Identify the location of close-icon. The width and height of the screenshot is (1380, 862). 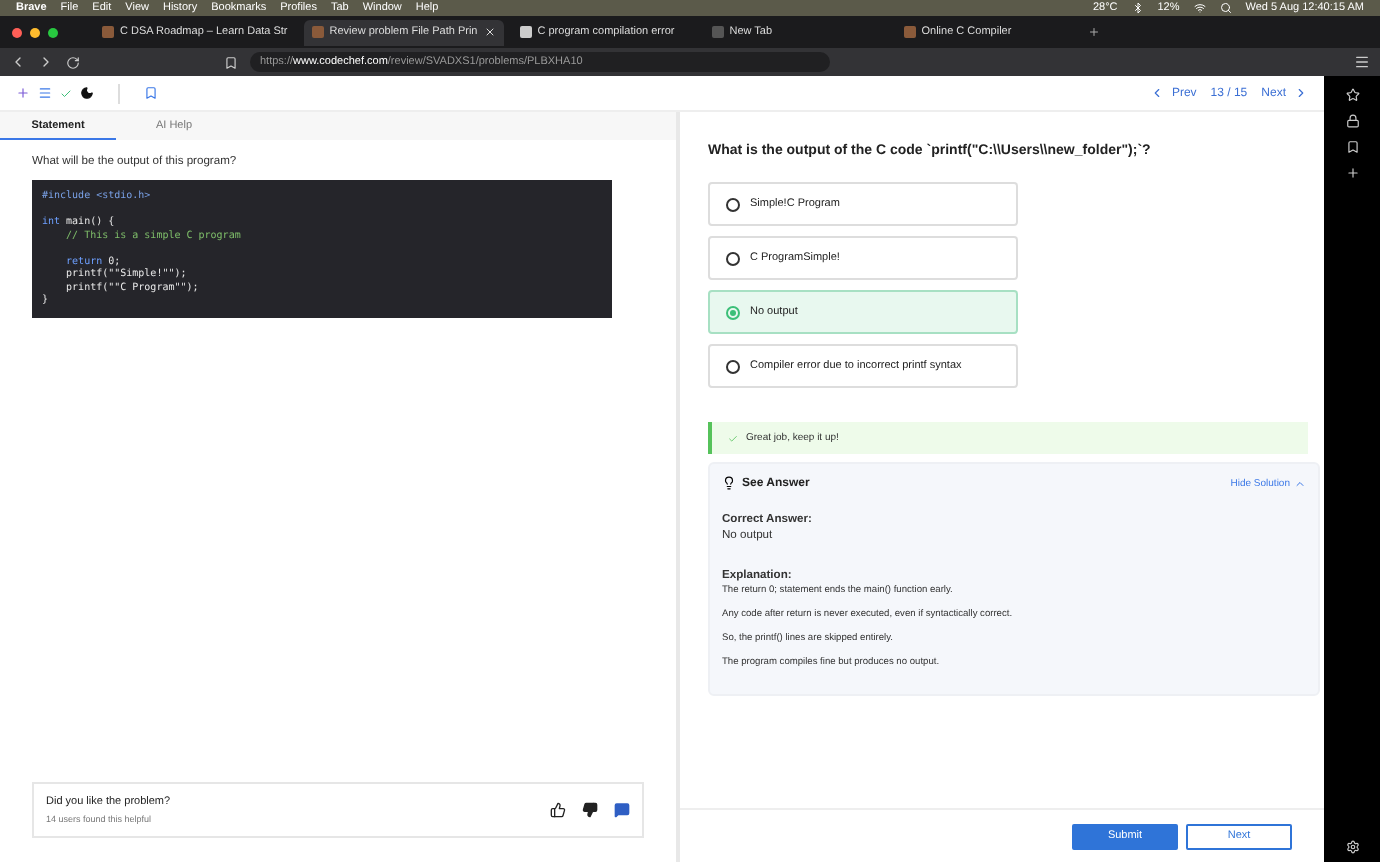
(489, 32).